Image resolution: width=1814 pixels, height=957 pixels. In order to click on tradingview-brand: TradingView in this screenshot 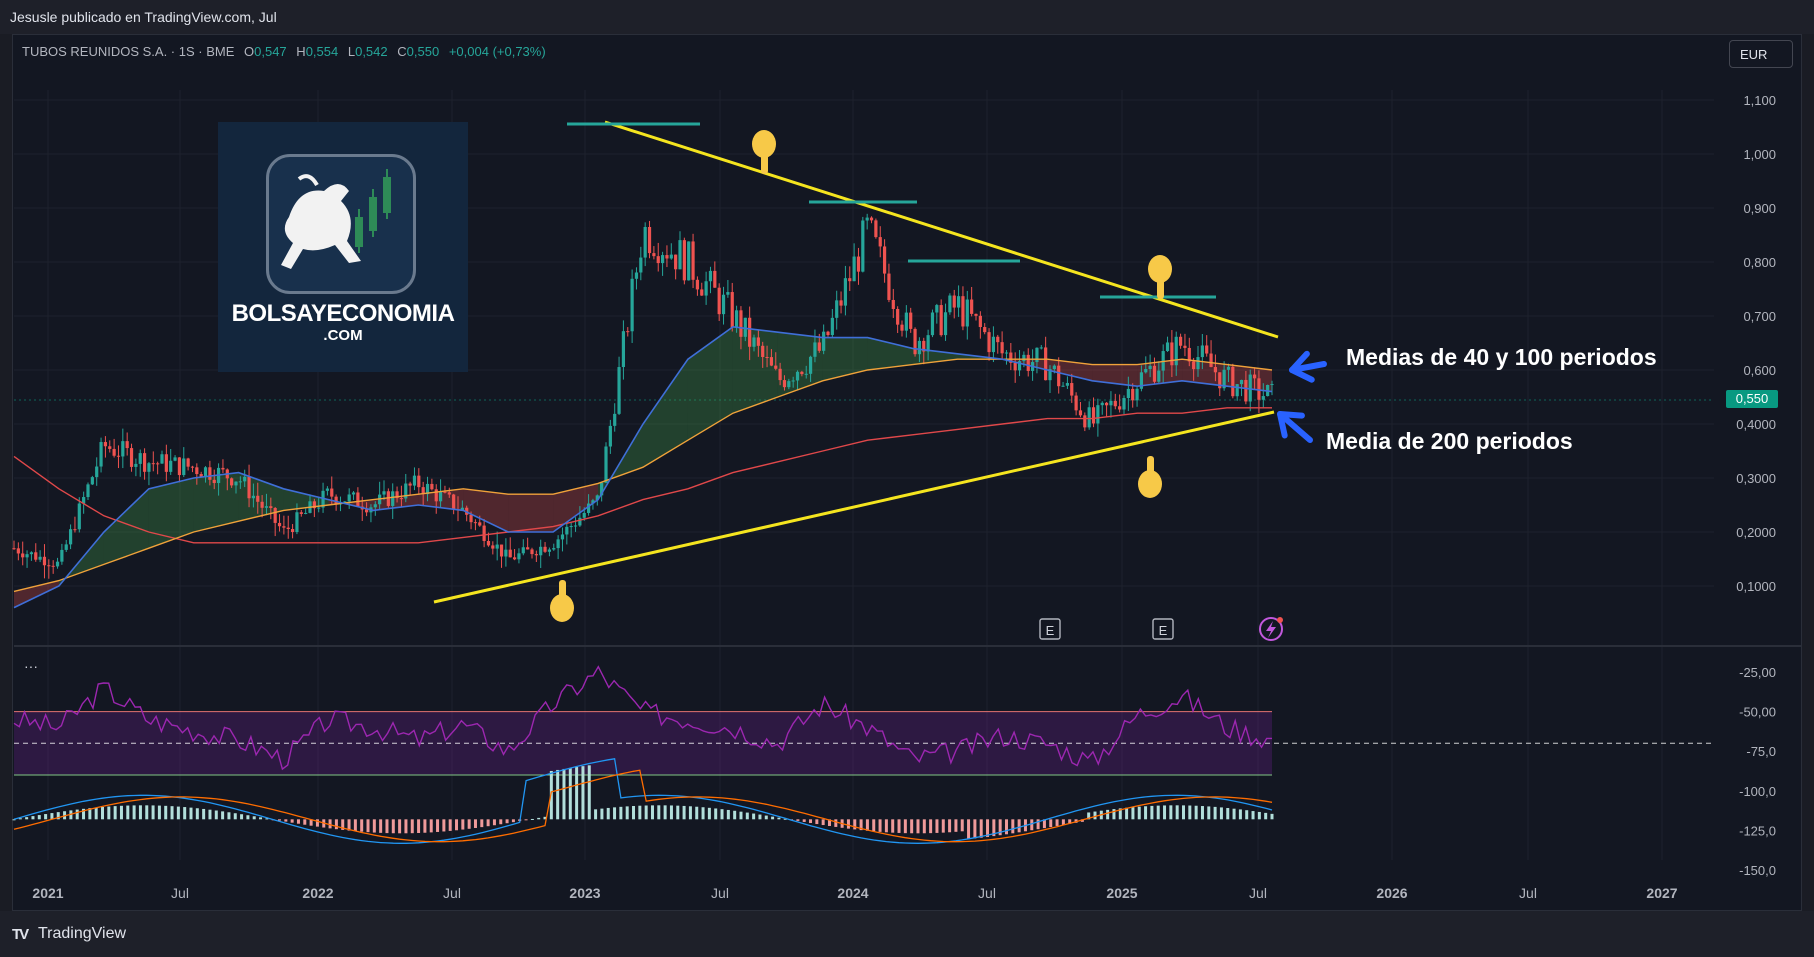, I will do `click(82, 934)`.